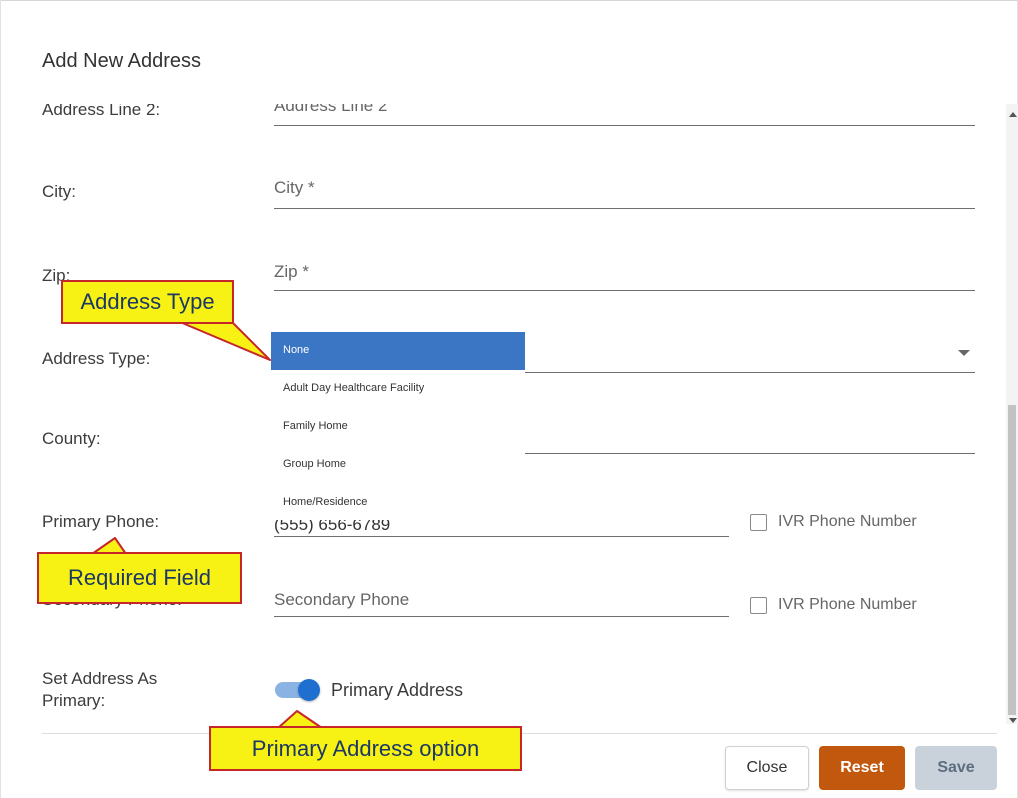 The image size is (1018, 798). Describe the element at coordinates (365, 748) in the screenshot. I see `primary-address-callout: Primary Address option` at that location.